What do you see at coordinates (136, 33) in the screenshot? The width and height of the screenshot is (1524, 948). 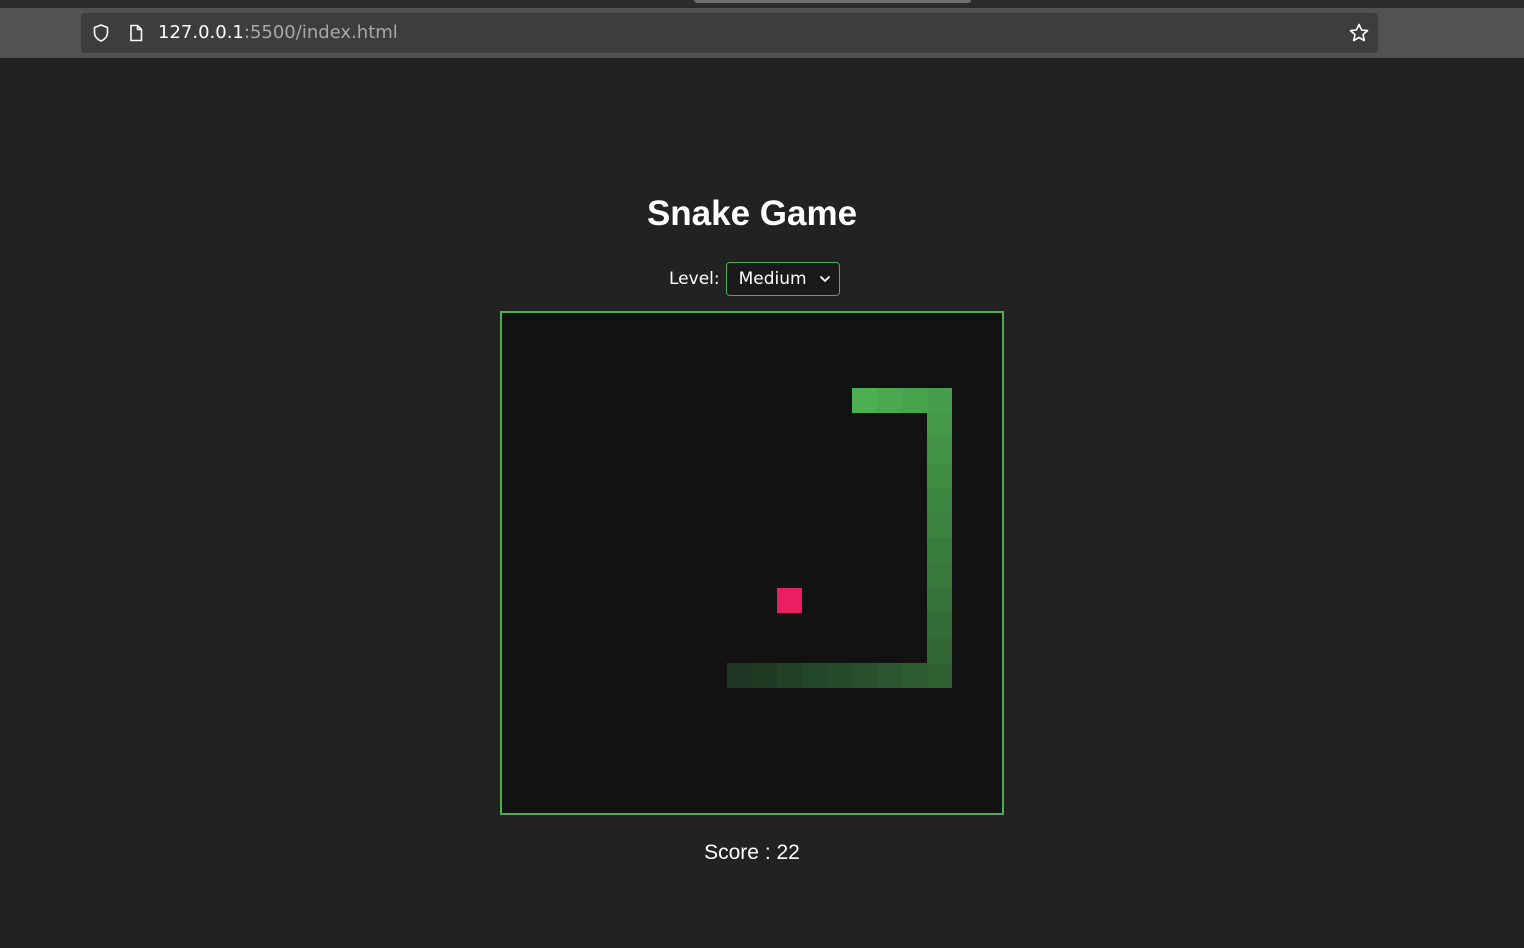 I see `page-icon` at bounding box center [136, 33].